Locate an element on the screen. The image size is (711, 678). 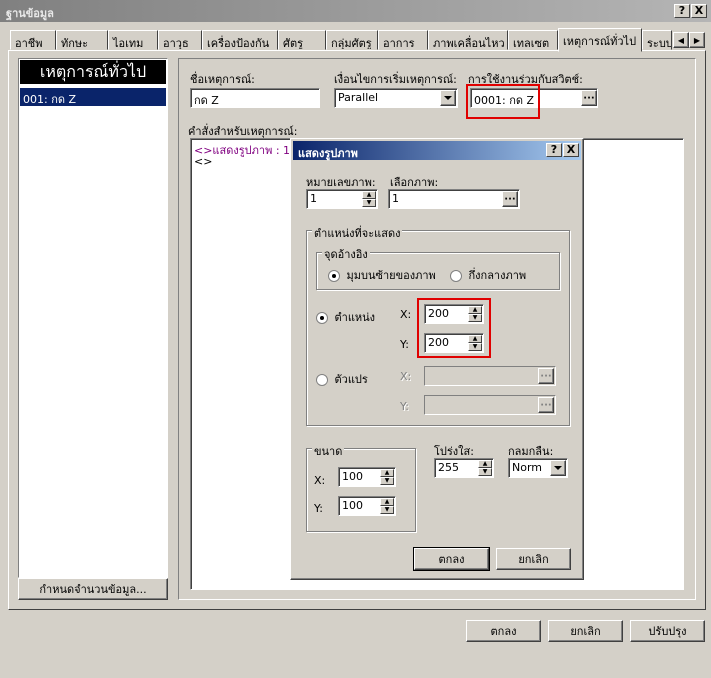
dialog-help-button: ? is located at coordinates (554, 150).